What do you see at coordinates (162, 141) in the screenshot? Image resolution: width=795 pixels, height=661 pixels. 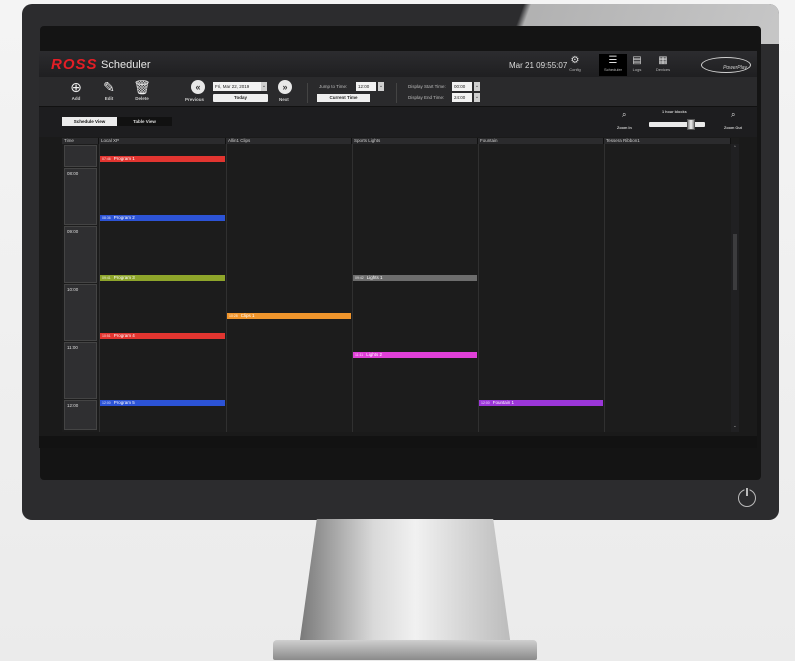 I see `column-header-local-xp: Local XP` at bounding box center [162, 141].